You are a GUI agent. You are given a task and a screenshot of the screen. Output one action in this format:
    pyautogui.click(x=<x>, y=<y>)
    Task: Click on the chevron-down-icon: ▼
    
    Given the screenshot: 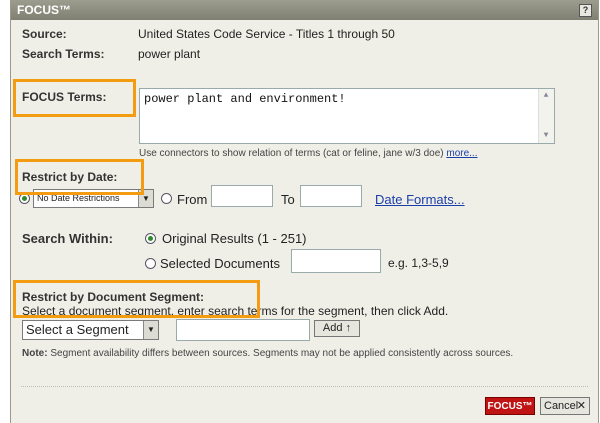 What is the action you would take?
    pyautogui.click(x=150, y=330)
    